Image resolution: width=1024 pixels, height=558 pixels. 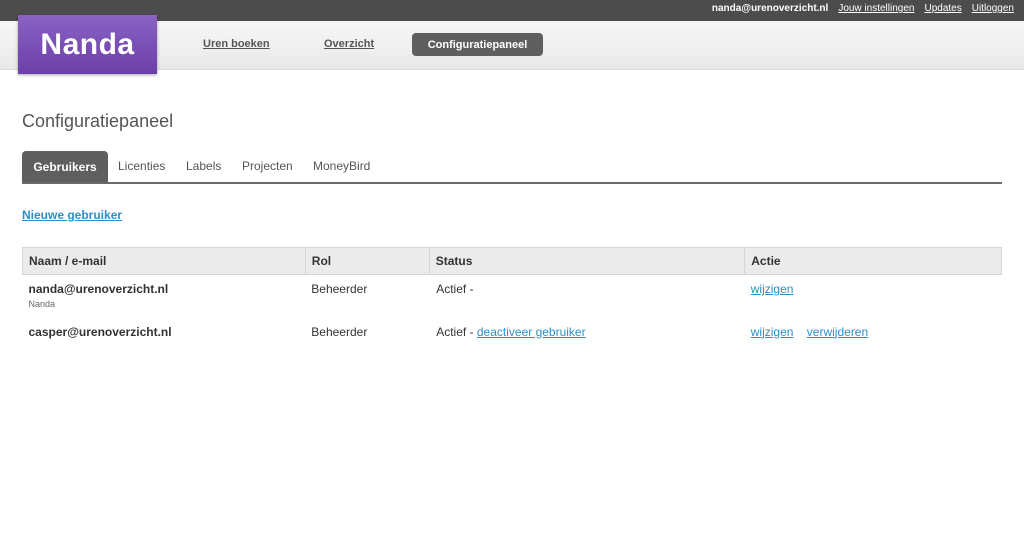 I want to click on tab-projecten: Projecten, so click(x=267, y=166).